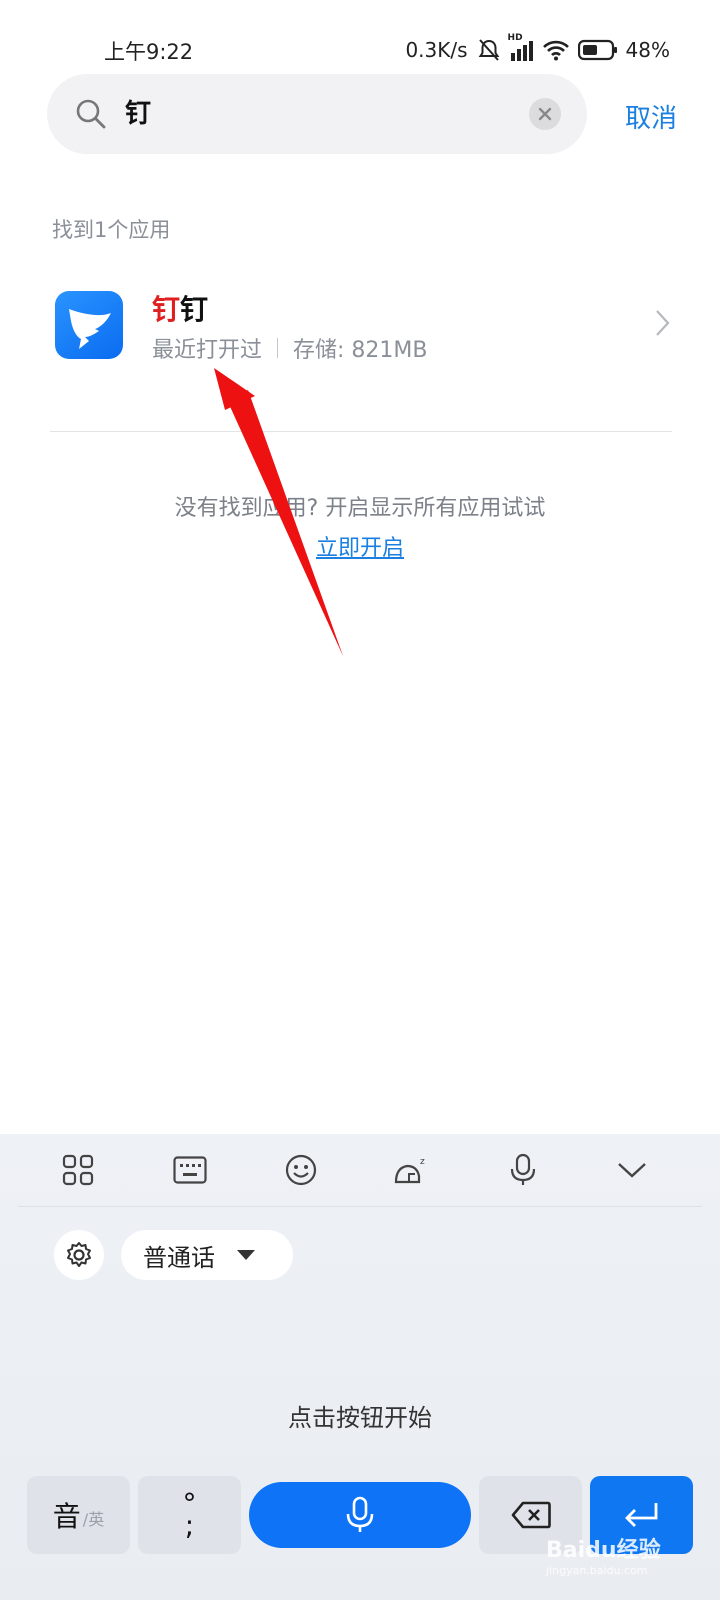  I want to click on meta-separator, so click(278, 348).